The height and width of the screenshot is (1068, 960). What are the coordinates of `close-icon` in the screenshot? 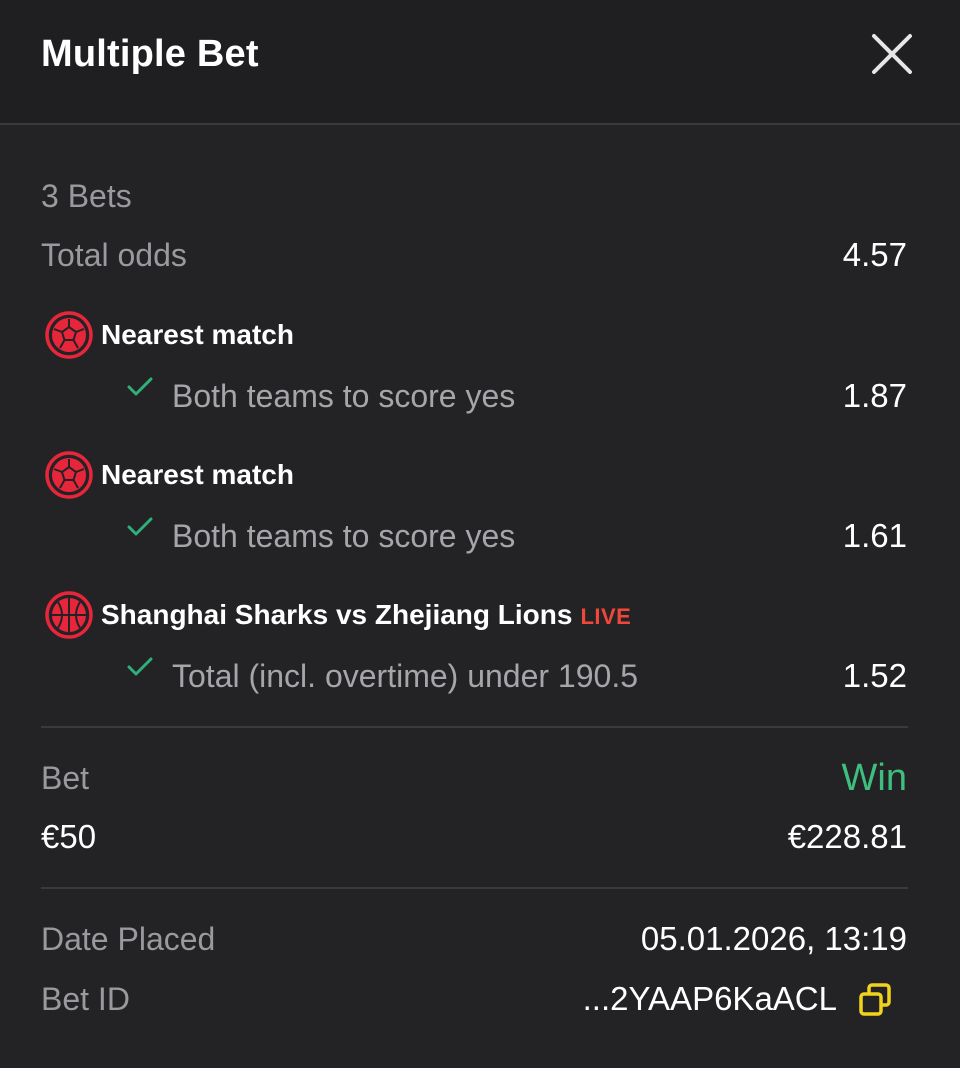 It's located at (892, 54).